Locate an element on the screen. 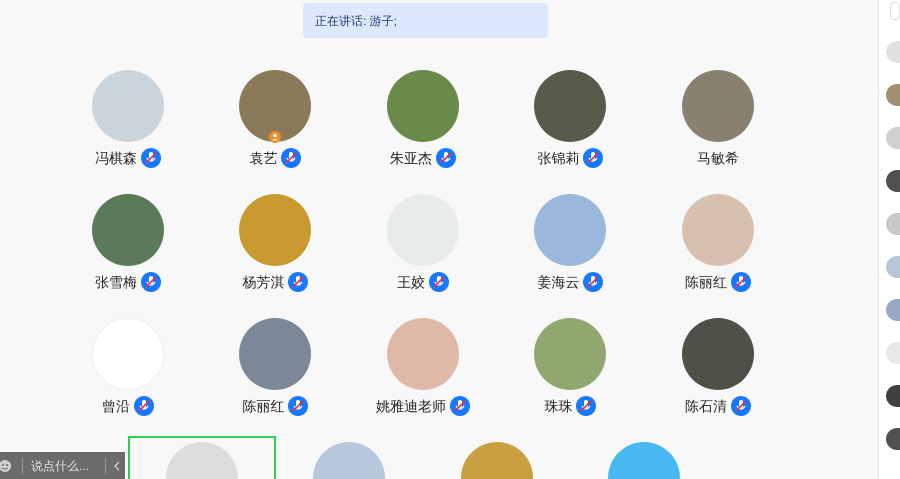 The image size is (900, 479). chevron-left-icon is located at coordinates (117, 465).